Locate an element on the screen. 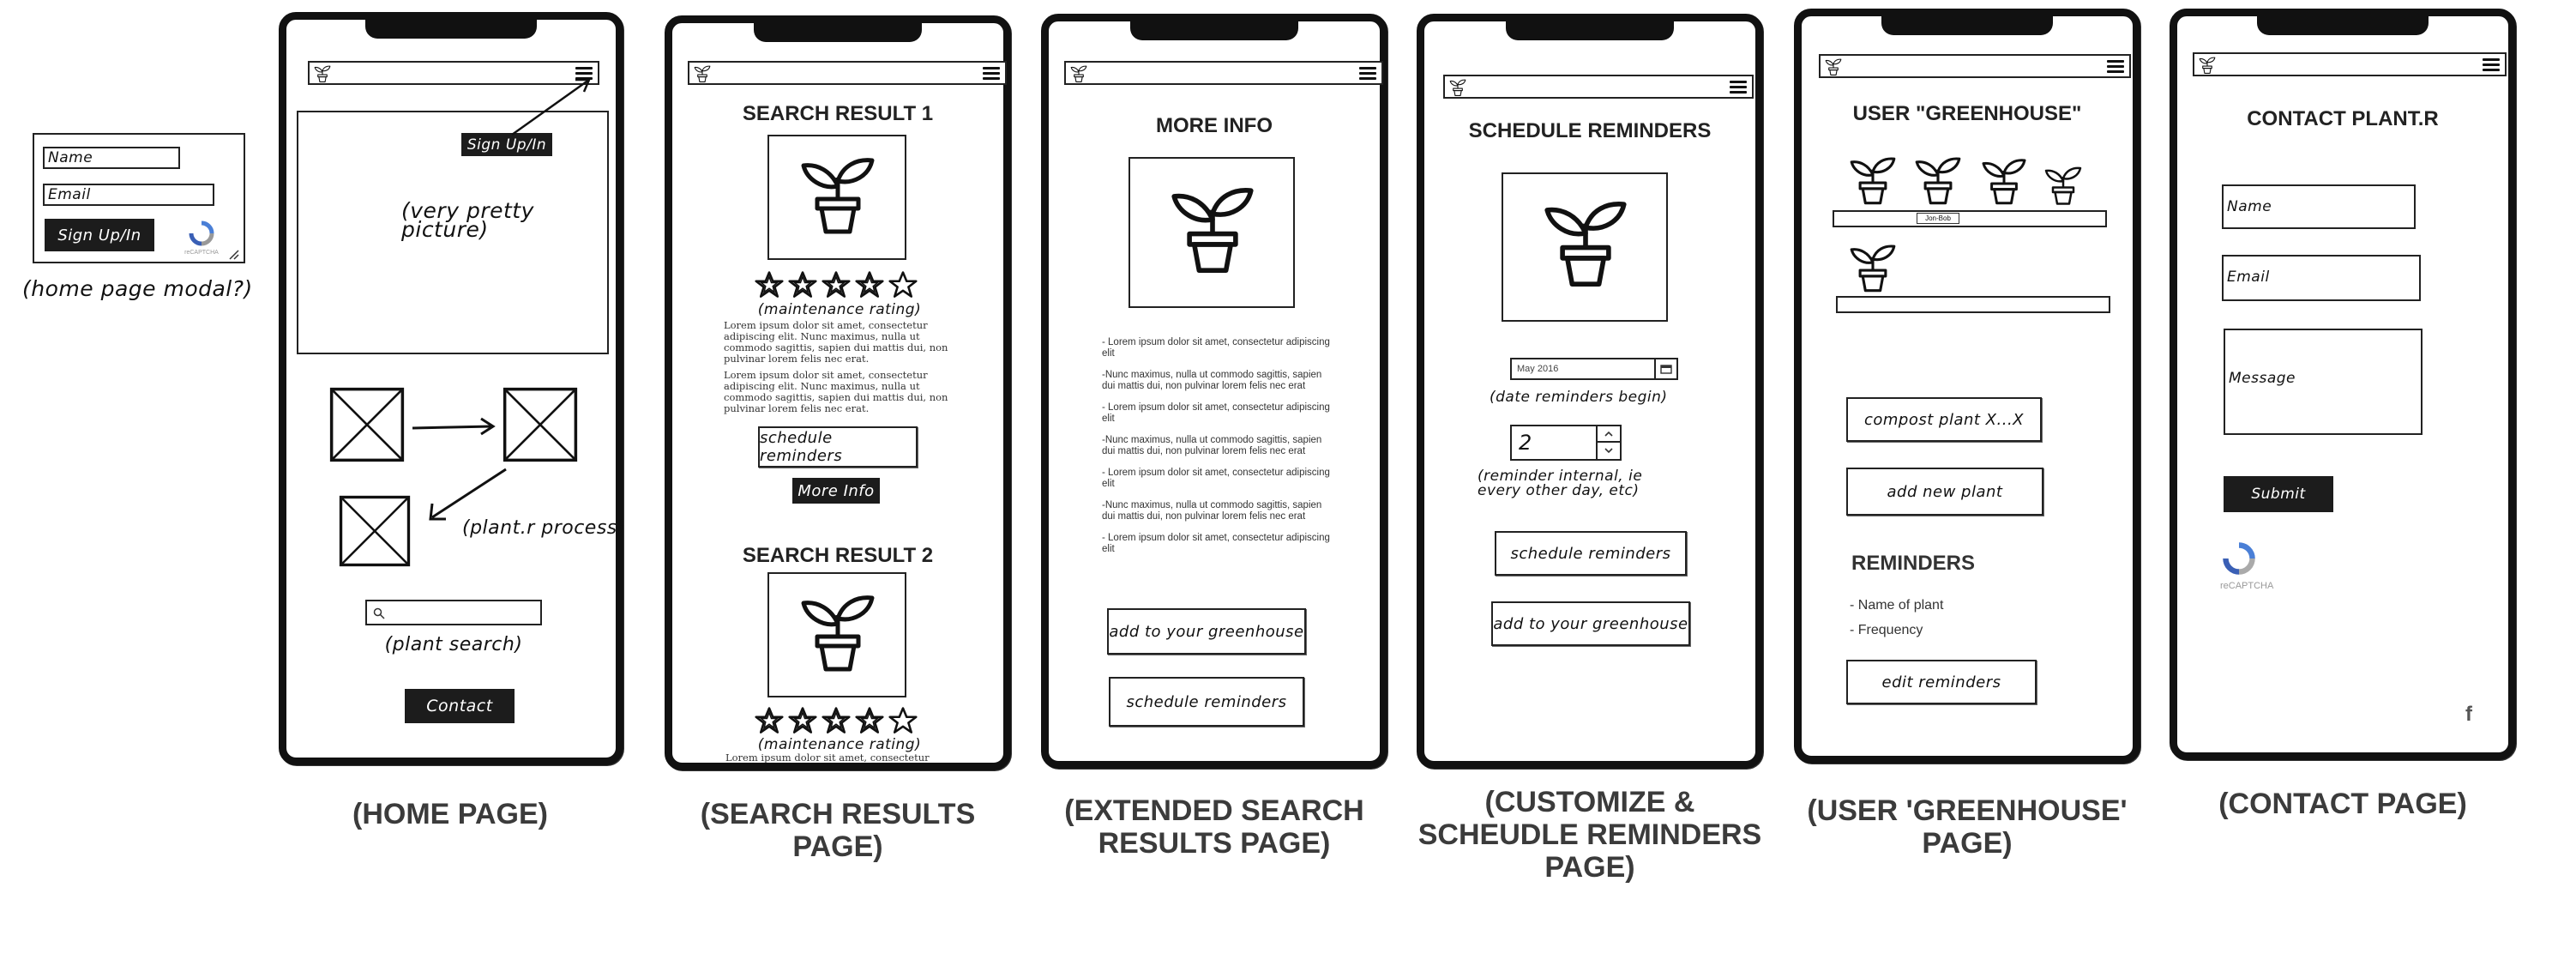 The height and width of the screenshot is (972, 2576). resize-handle-icon is located at coordinates (234, 255).